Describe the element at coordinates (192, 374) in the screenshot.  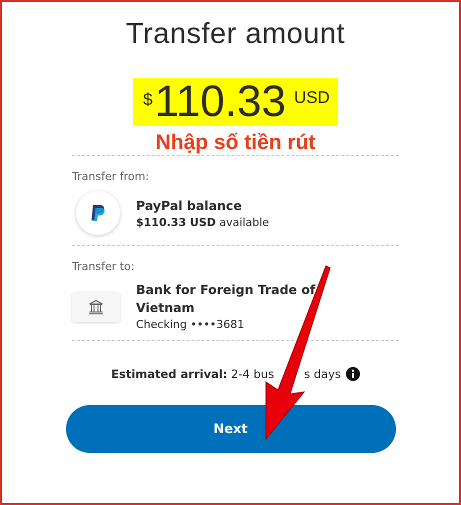
I see `arrival-text: Estimated arrival: 2-4 bus` at that location.